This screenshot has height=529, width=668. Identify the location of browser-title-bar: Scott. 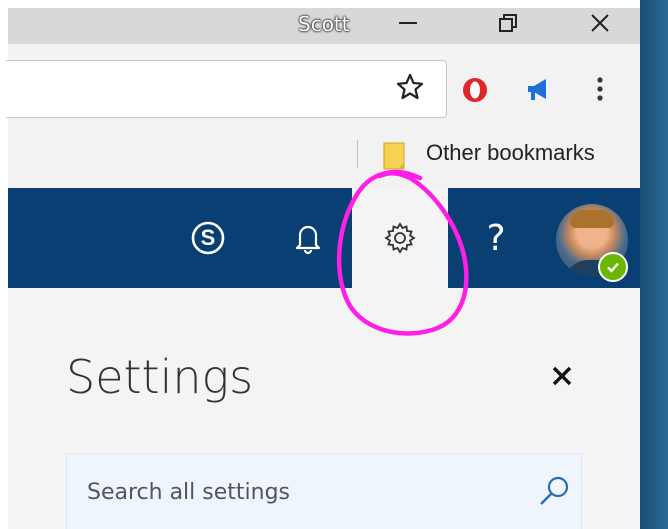
(324, 26).